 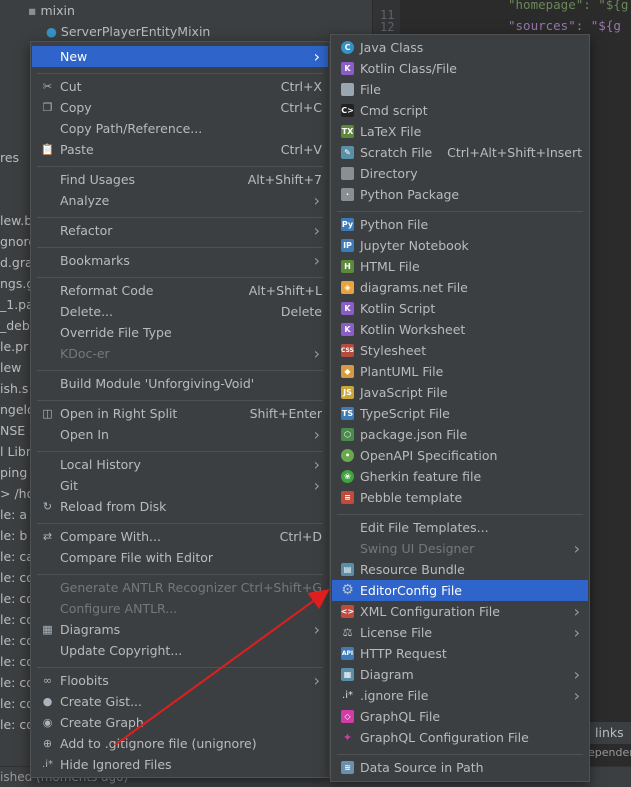 I want to click on menu-item-javascript-file: JS JavaScript File, so click(x=460, y=392).